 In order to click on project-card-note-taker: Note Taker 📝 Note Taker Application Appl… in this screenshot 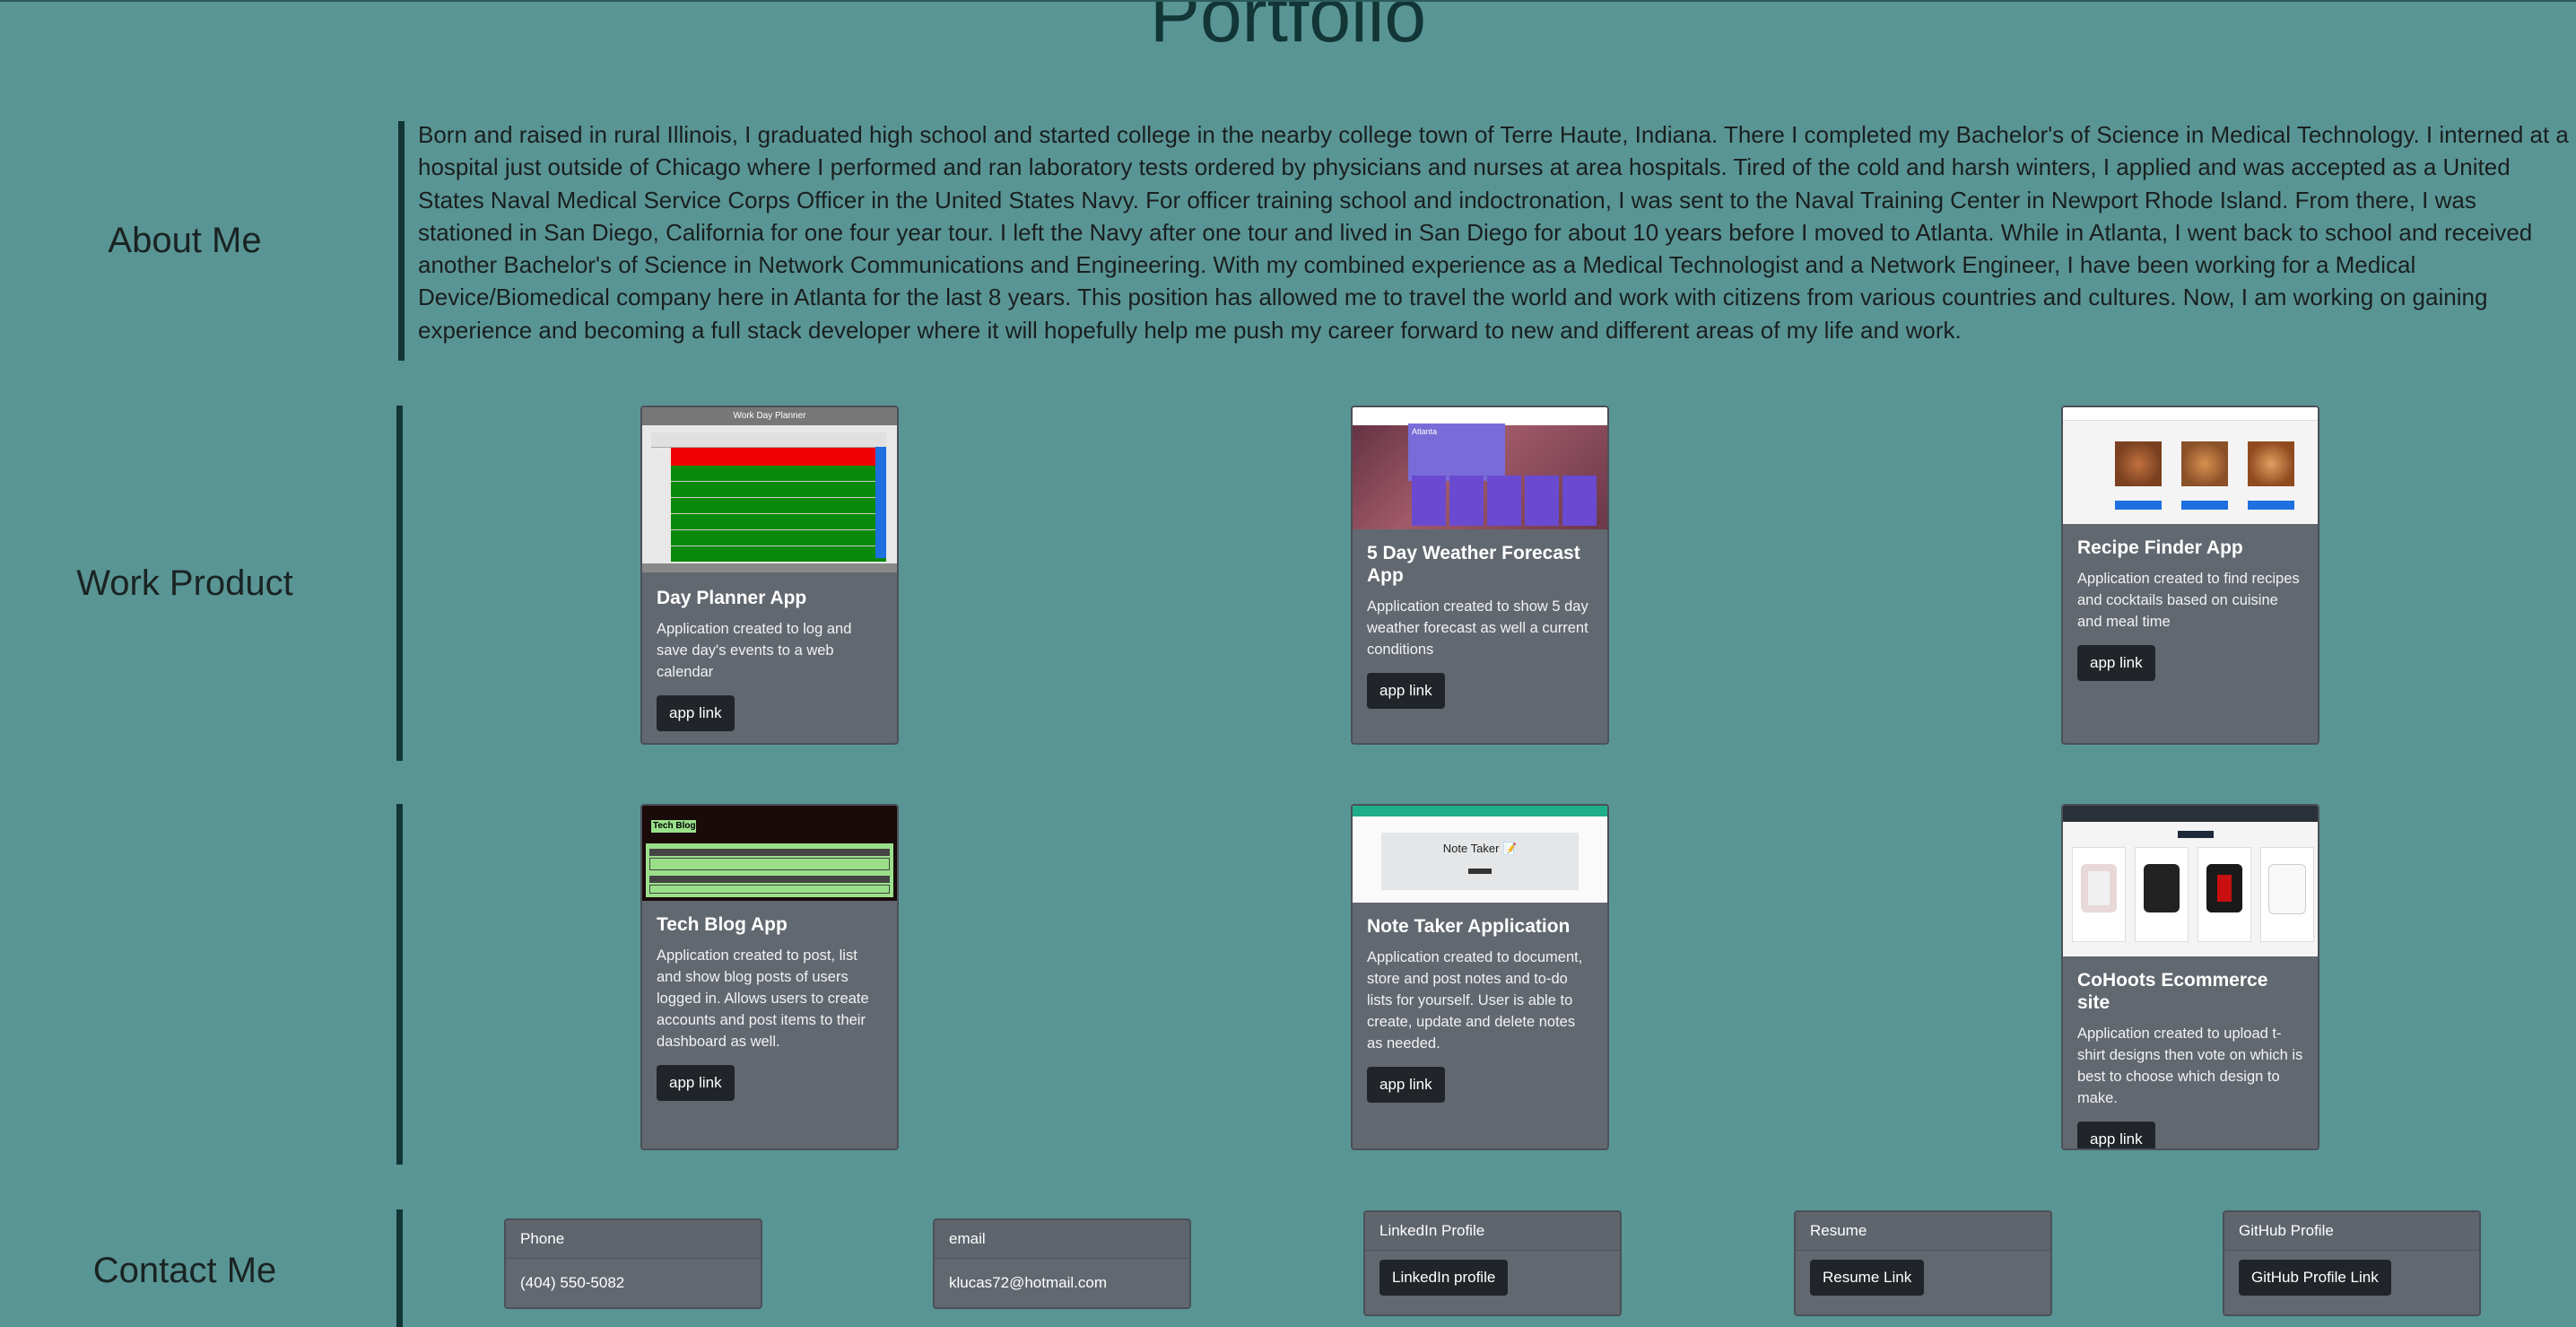, I will do `click(1480, 977)`.